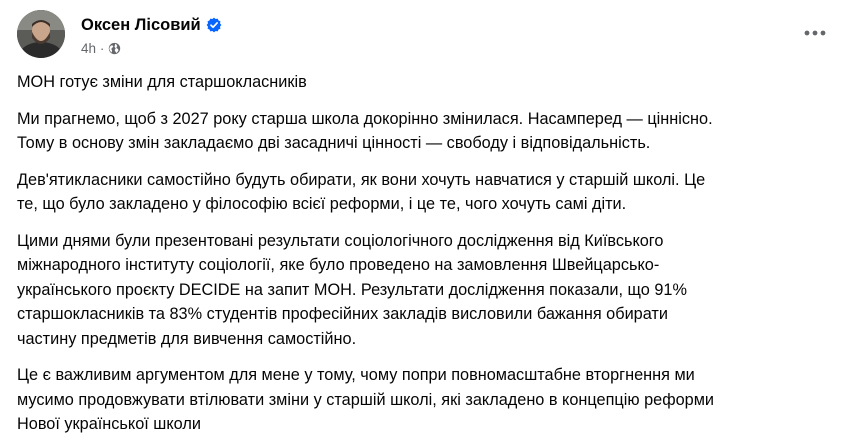 This screenshot has height=442, width=848. What do you see at coordinates (214, 25) in the screenshot?
I see `verified-badge-icon` at bounding box center [214, 25].